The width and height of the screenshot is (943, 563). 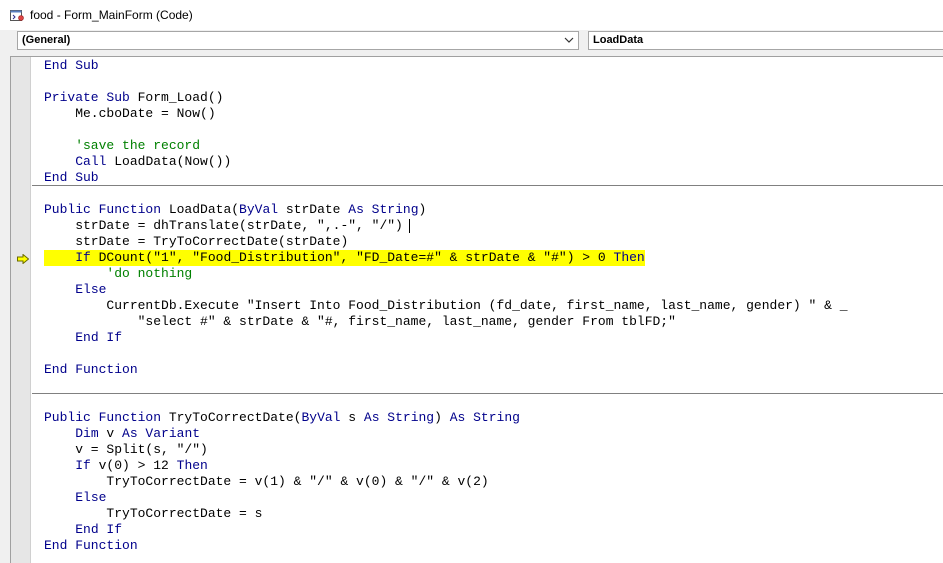 I want to click on code-line-text: End Function, so click(x=91, y=370).